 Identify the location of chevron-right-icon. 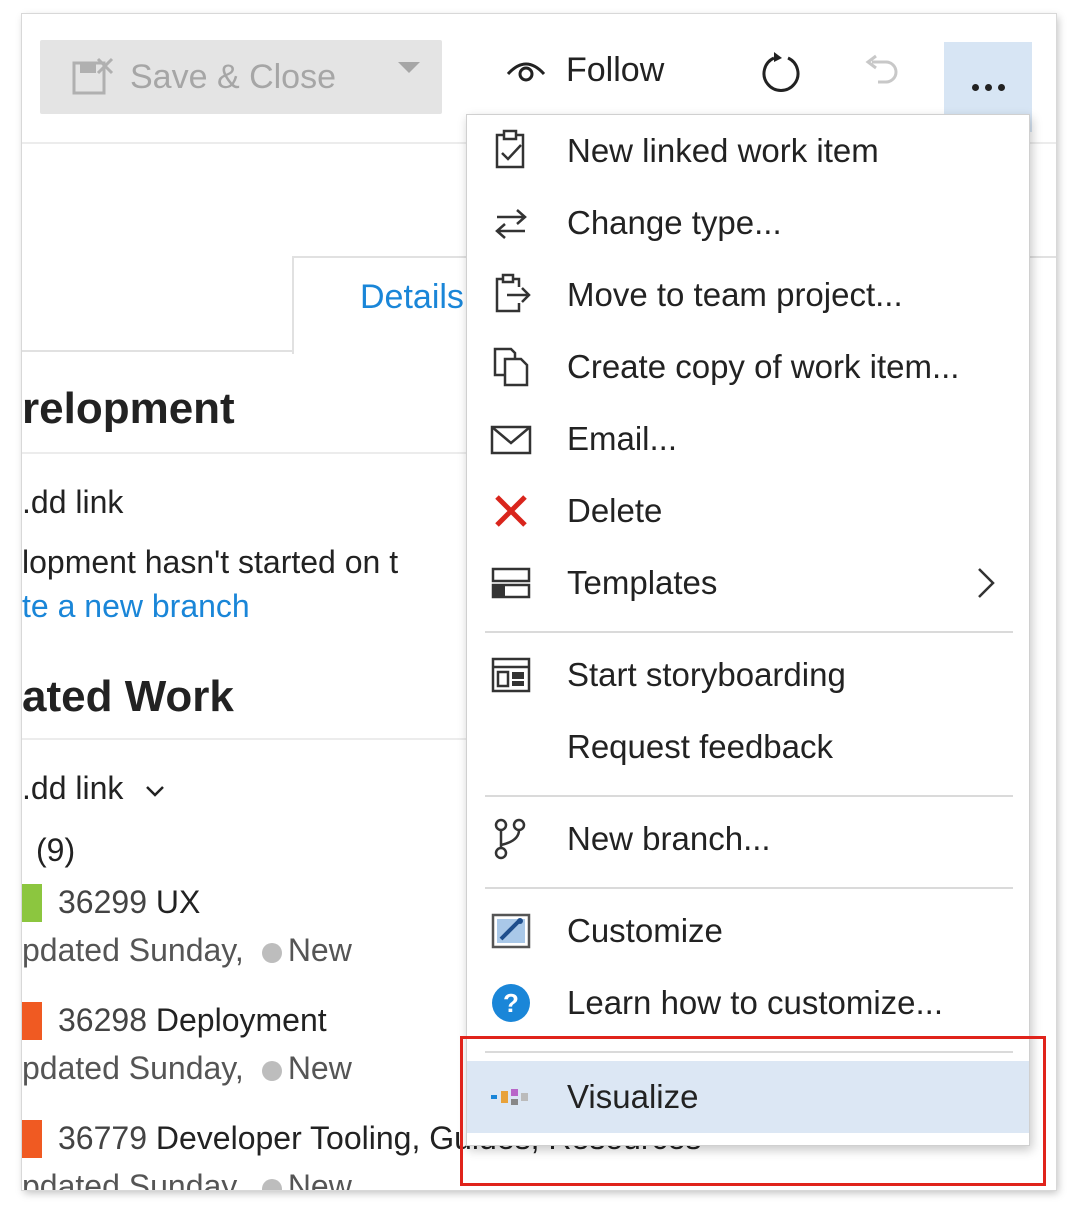
(986, 583).